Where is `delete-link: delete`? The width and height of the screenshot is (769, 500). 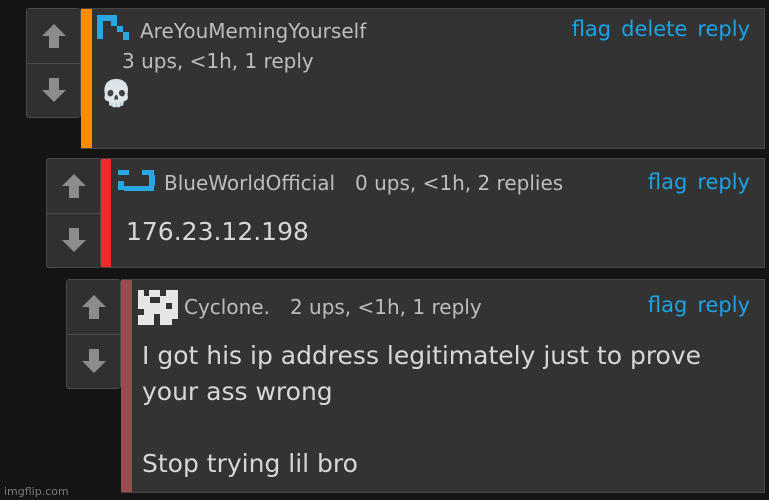 delete-link: delete is located at coordinates (654, 29).